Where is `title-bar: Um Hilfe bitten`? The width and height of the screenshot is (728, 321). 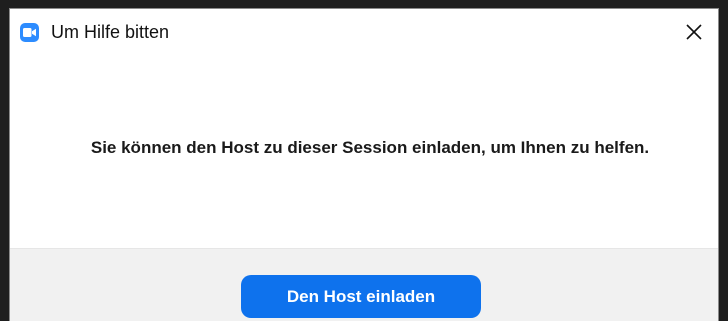
title-bar: Um Hilfe bitten is located at coordinates (364, 32).